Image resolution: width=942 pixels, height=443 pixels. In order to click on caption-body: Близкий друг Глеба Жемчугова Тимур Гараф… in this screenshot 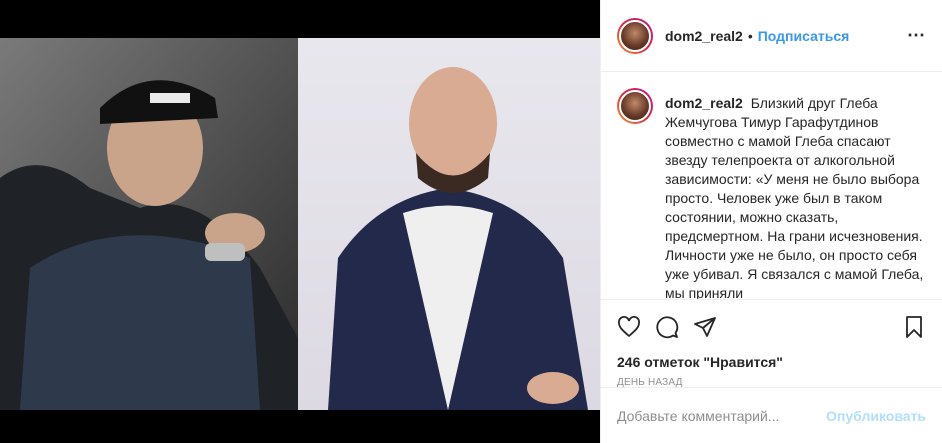, I will do `click(794, 197)`.